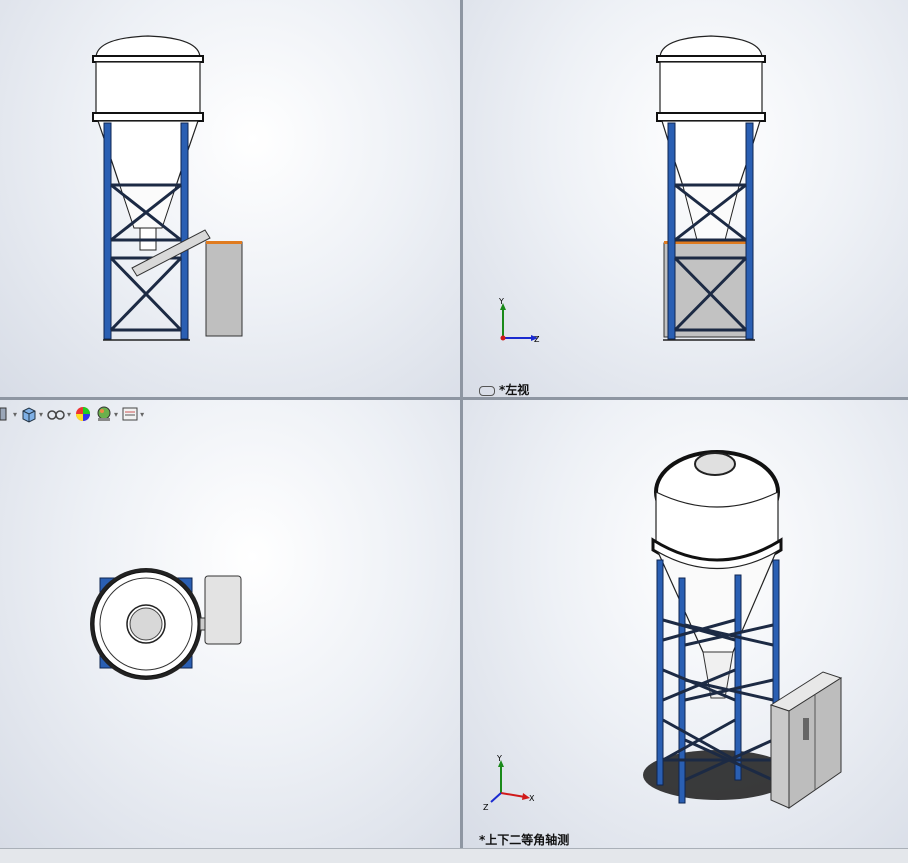  What do you see at coordinates (509, 783) in the screenshot?
I see `iso-coordinate-triad: Y X Z` at bounding box center [509, 783].